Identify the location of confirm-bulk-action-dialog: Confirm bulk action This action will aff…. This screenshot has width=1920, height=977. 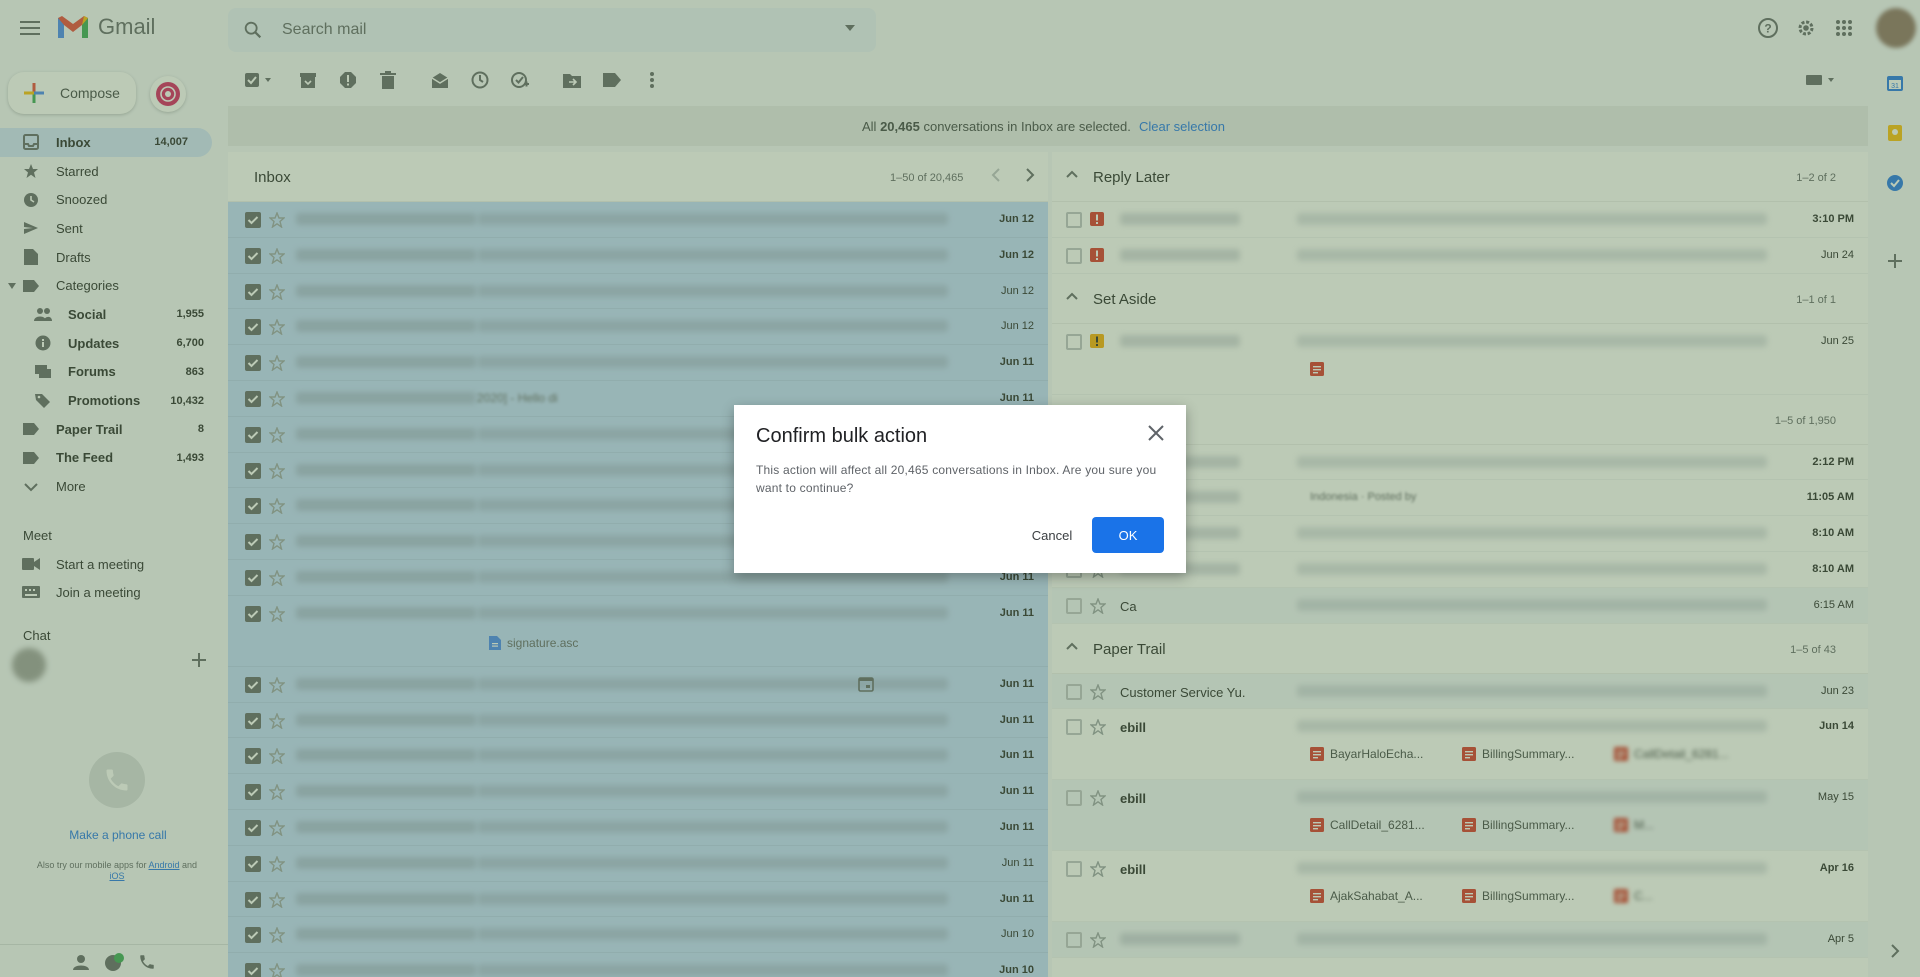
(960, 489).